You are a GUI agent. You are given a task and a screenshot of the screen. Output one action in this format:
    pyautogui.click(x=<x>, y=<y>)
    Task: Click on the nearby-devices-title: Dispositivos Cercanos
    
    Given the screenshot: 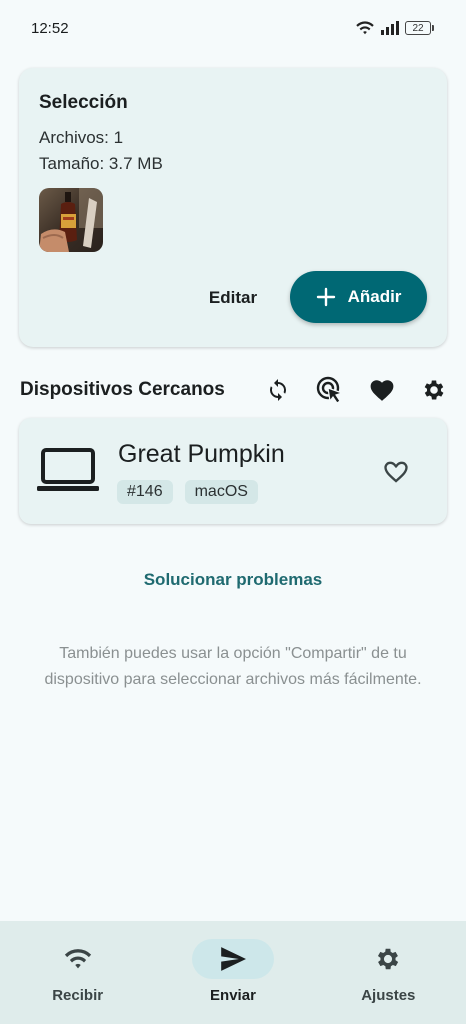 What is the action you would take?
    pyautogui.click(x=122, y=389)
    